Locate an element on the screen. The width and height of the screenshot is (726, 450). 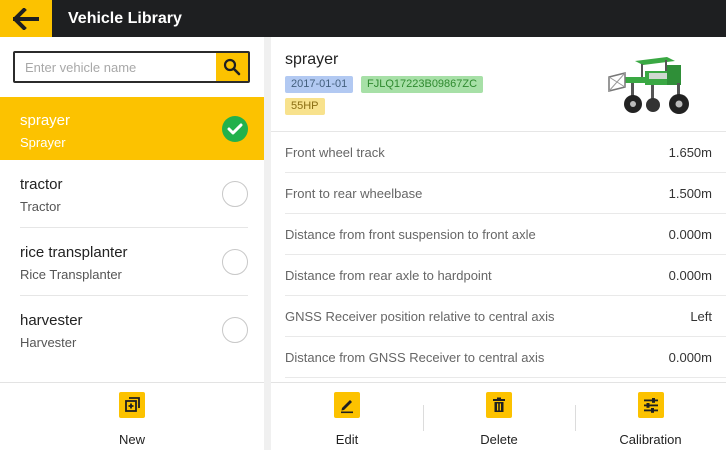
left-footer: New is located at coordinates (132, 416).